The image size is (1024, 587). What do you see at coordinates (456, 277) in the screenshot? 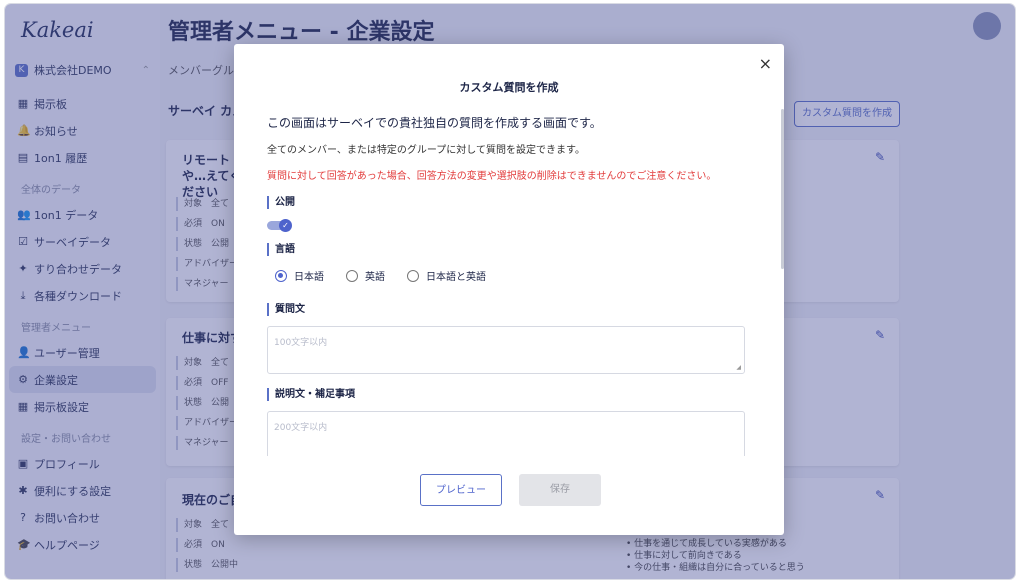
I see `radio-label: 日本語と英語` at bounding box center [456, 277].